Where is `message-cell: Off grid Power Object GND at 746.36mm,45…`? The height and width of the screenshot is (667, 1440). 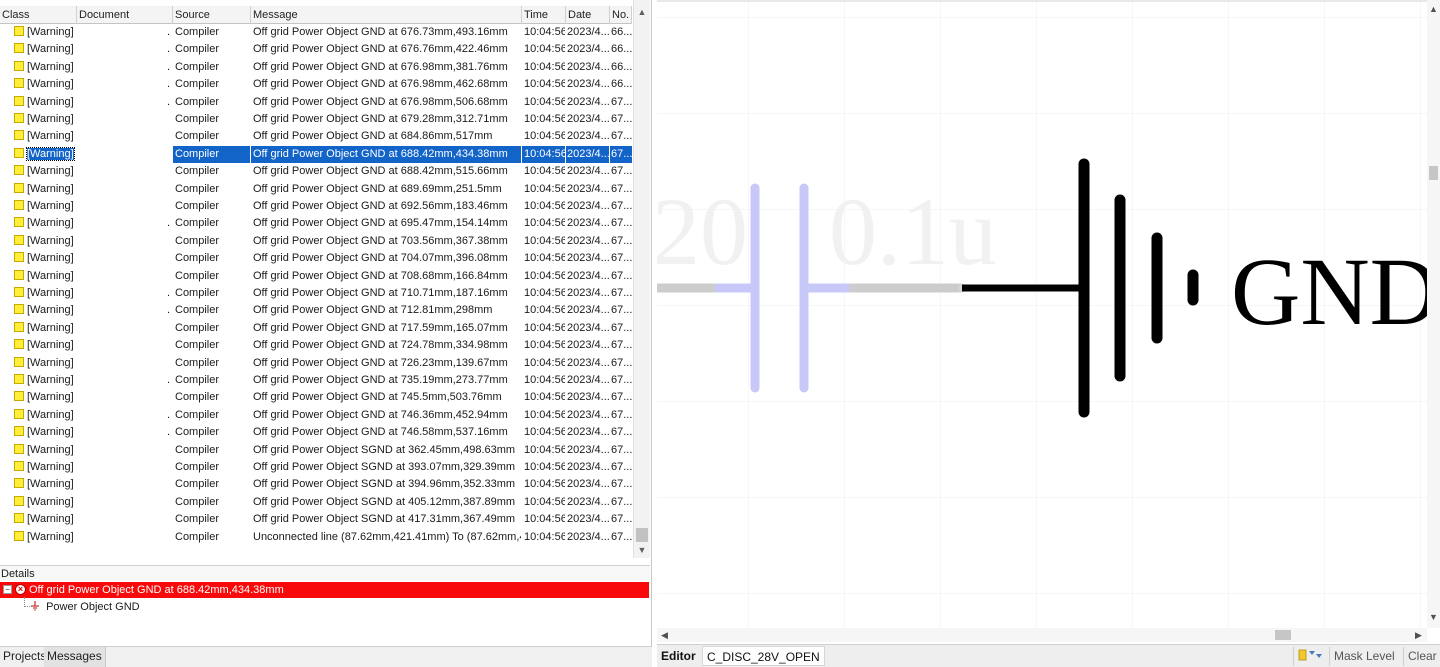 message-cell: Off grid Power Object GND at 746.36mm,45… is located at coordinates (380, 414).